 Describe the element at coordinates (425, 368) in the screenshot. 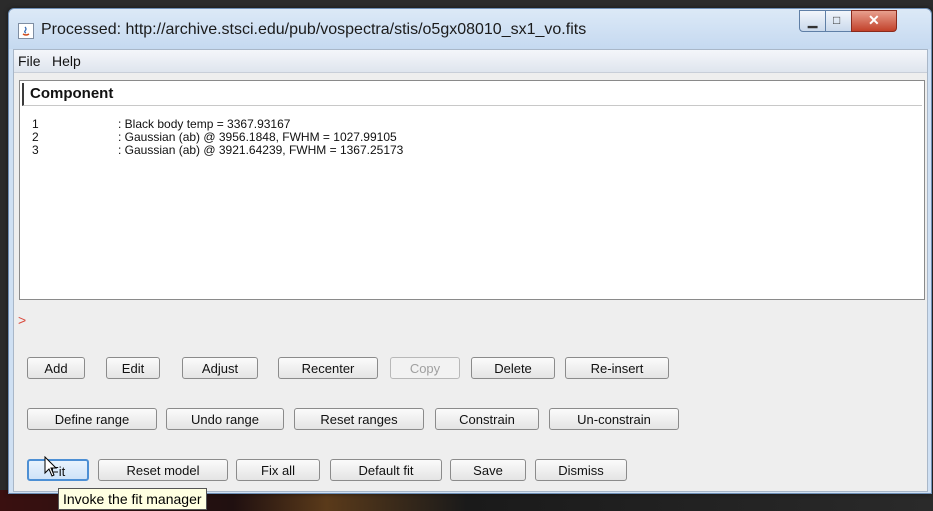

I see `copy-button: Copy` at that location.